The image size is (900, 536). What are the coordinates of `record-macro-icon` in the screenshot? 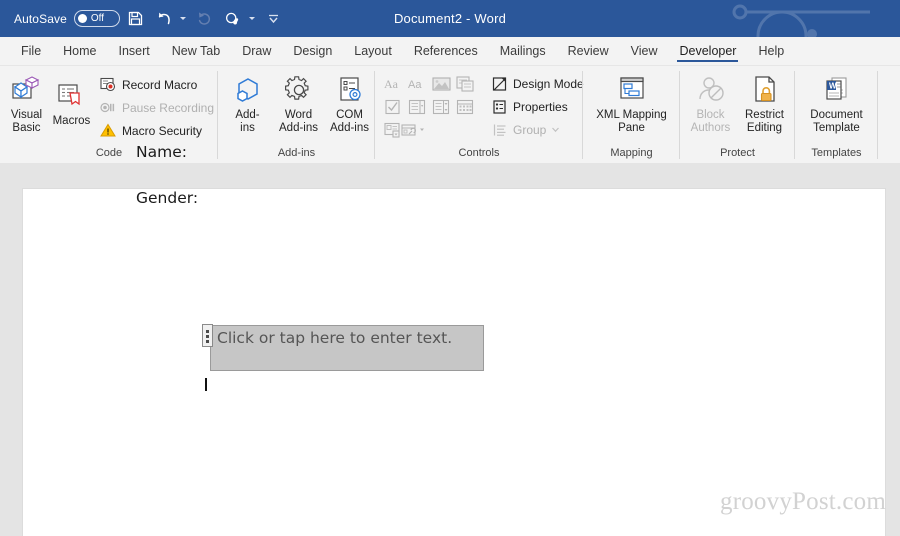 It's located at (108, 84).